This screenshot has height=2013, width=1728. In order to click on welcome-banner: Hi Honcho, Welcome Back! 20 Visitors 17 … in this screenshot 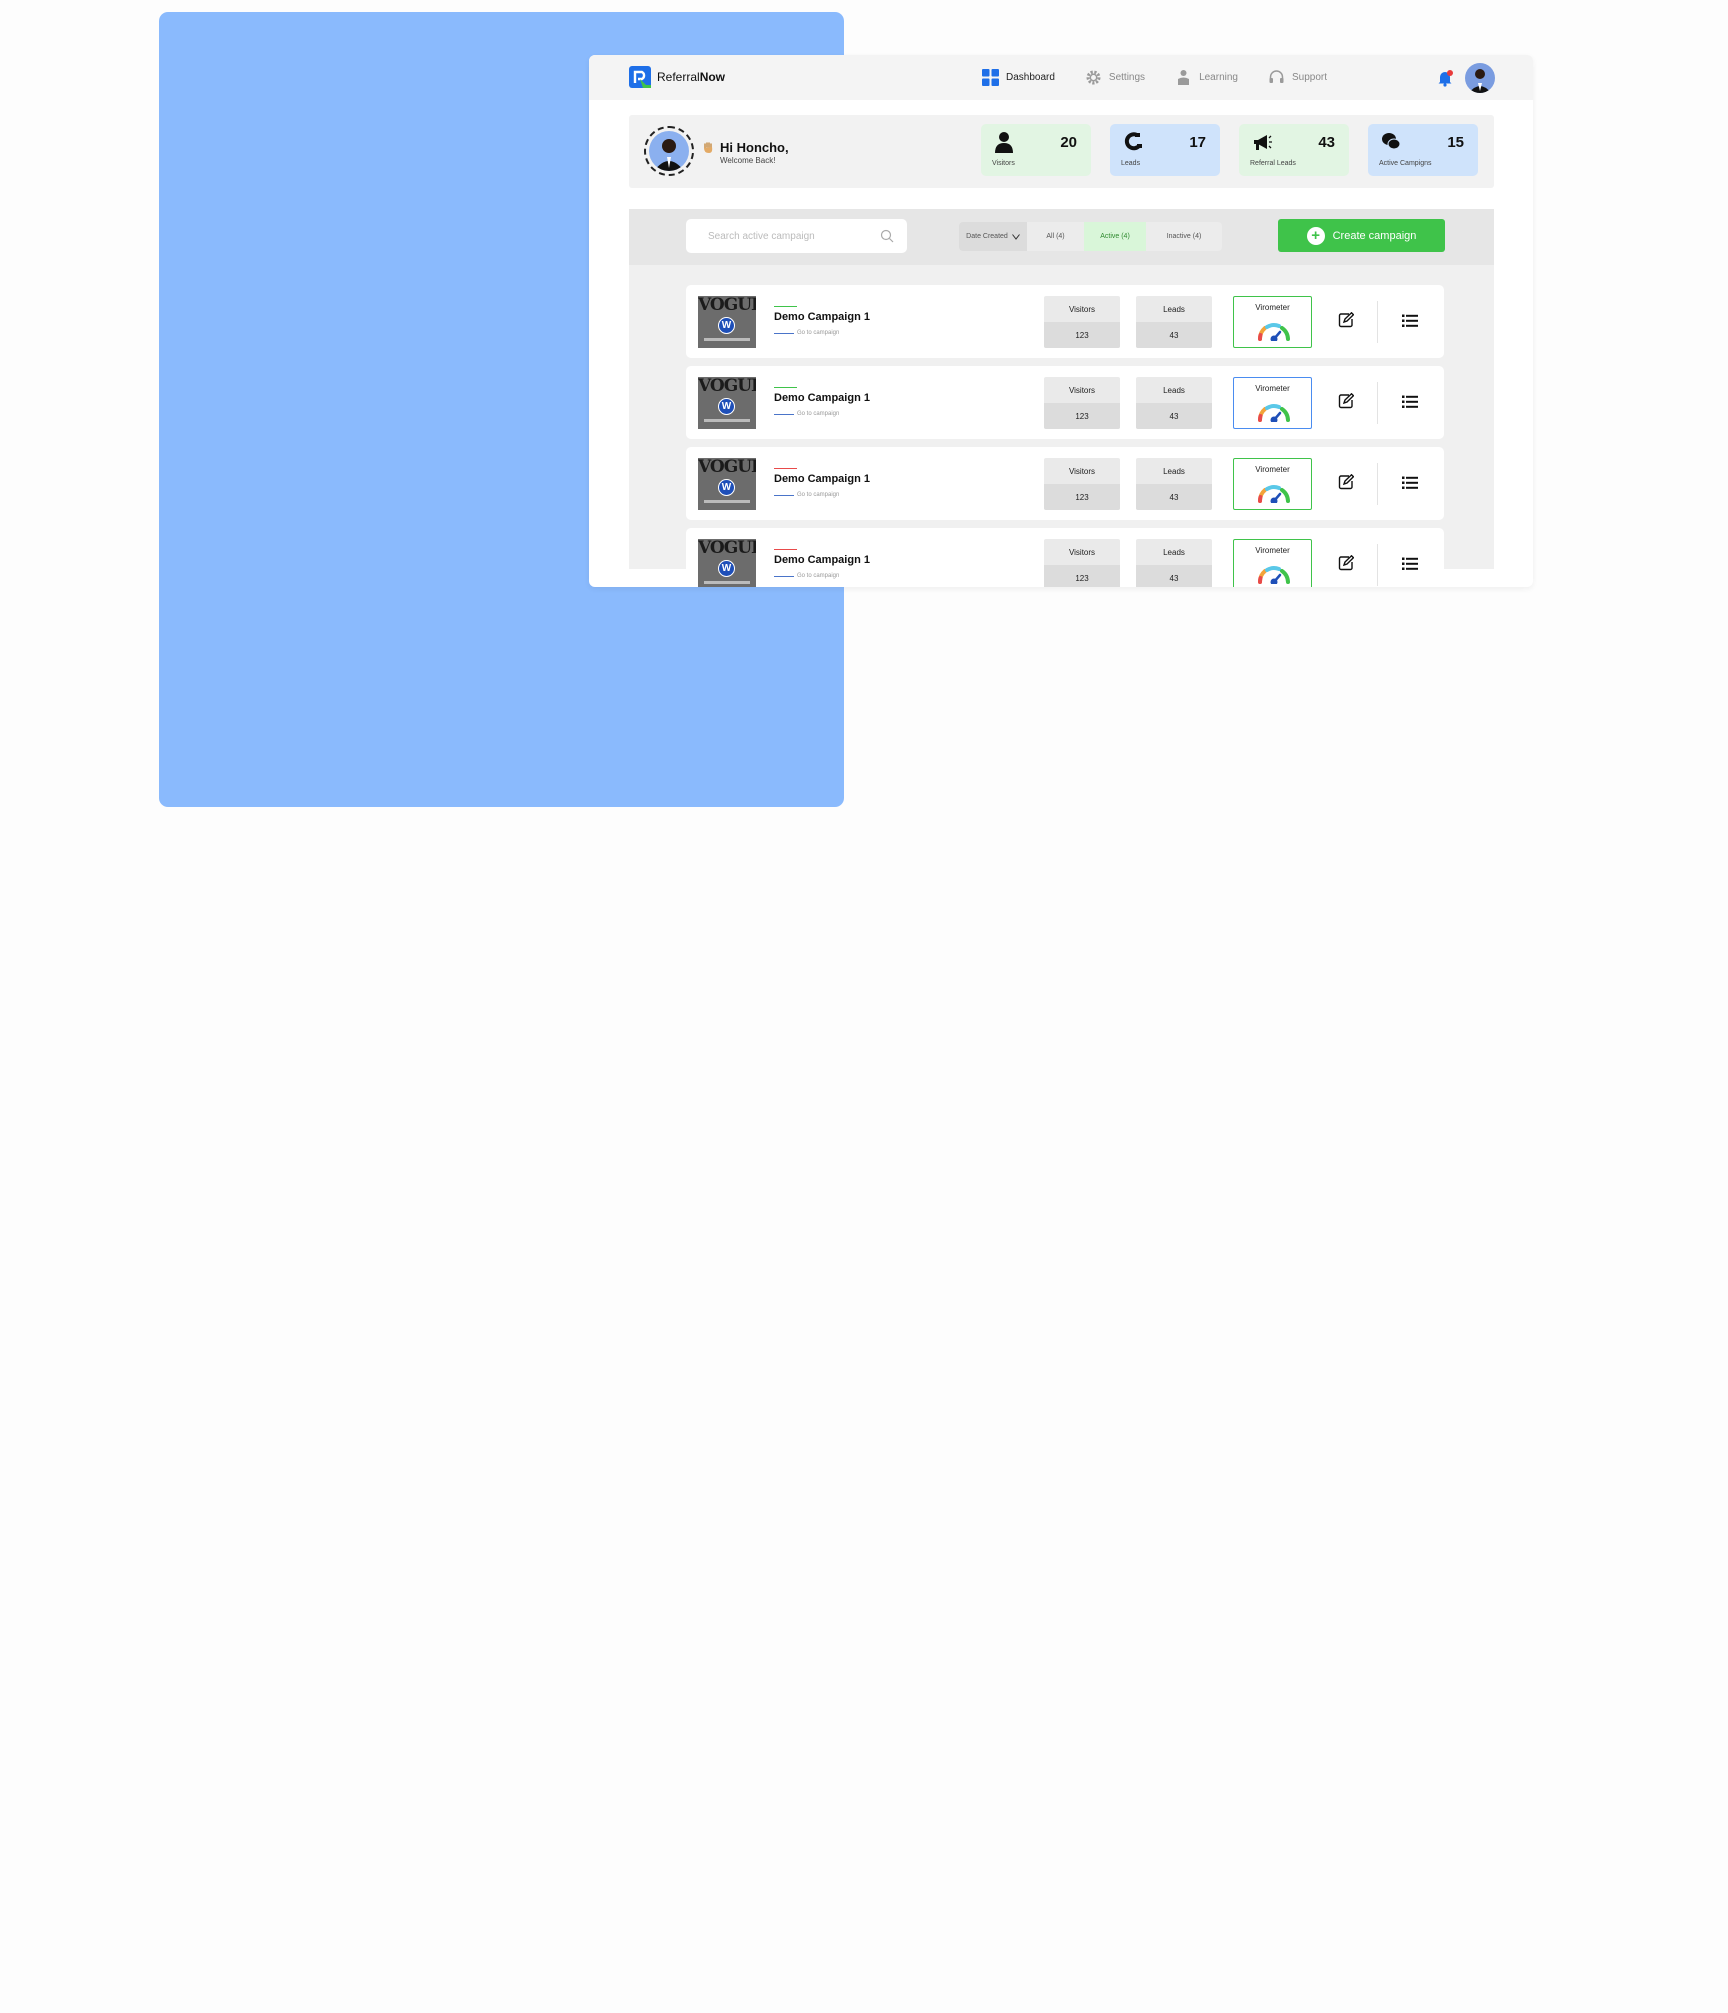, I will do `click(1061, 151)`.